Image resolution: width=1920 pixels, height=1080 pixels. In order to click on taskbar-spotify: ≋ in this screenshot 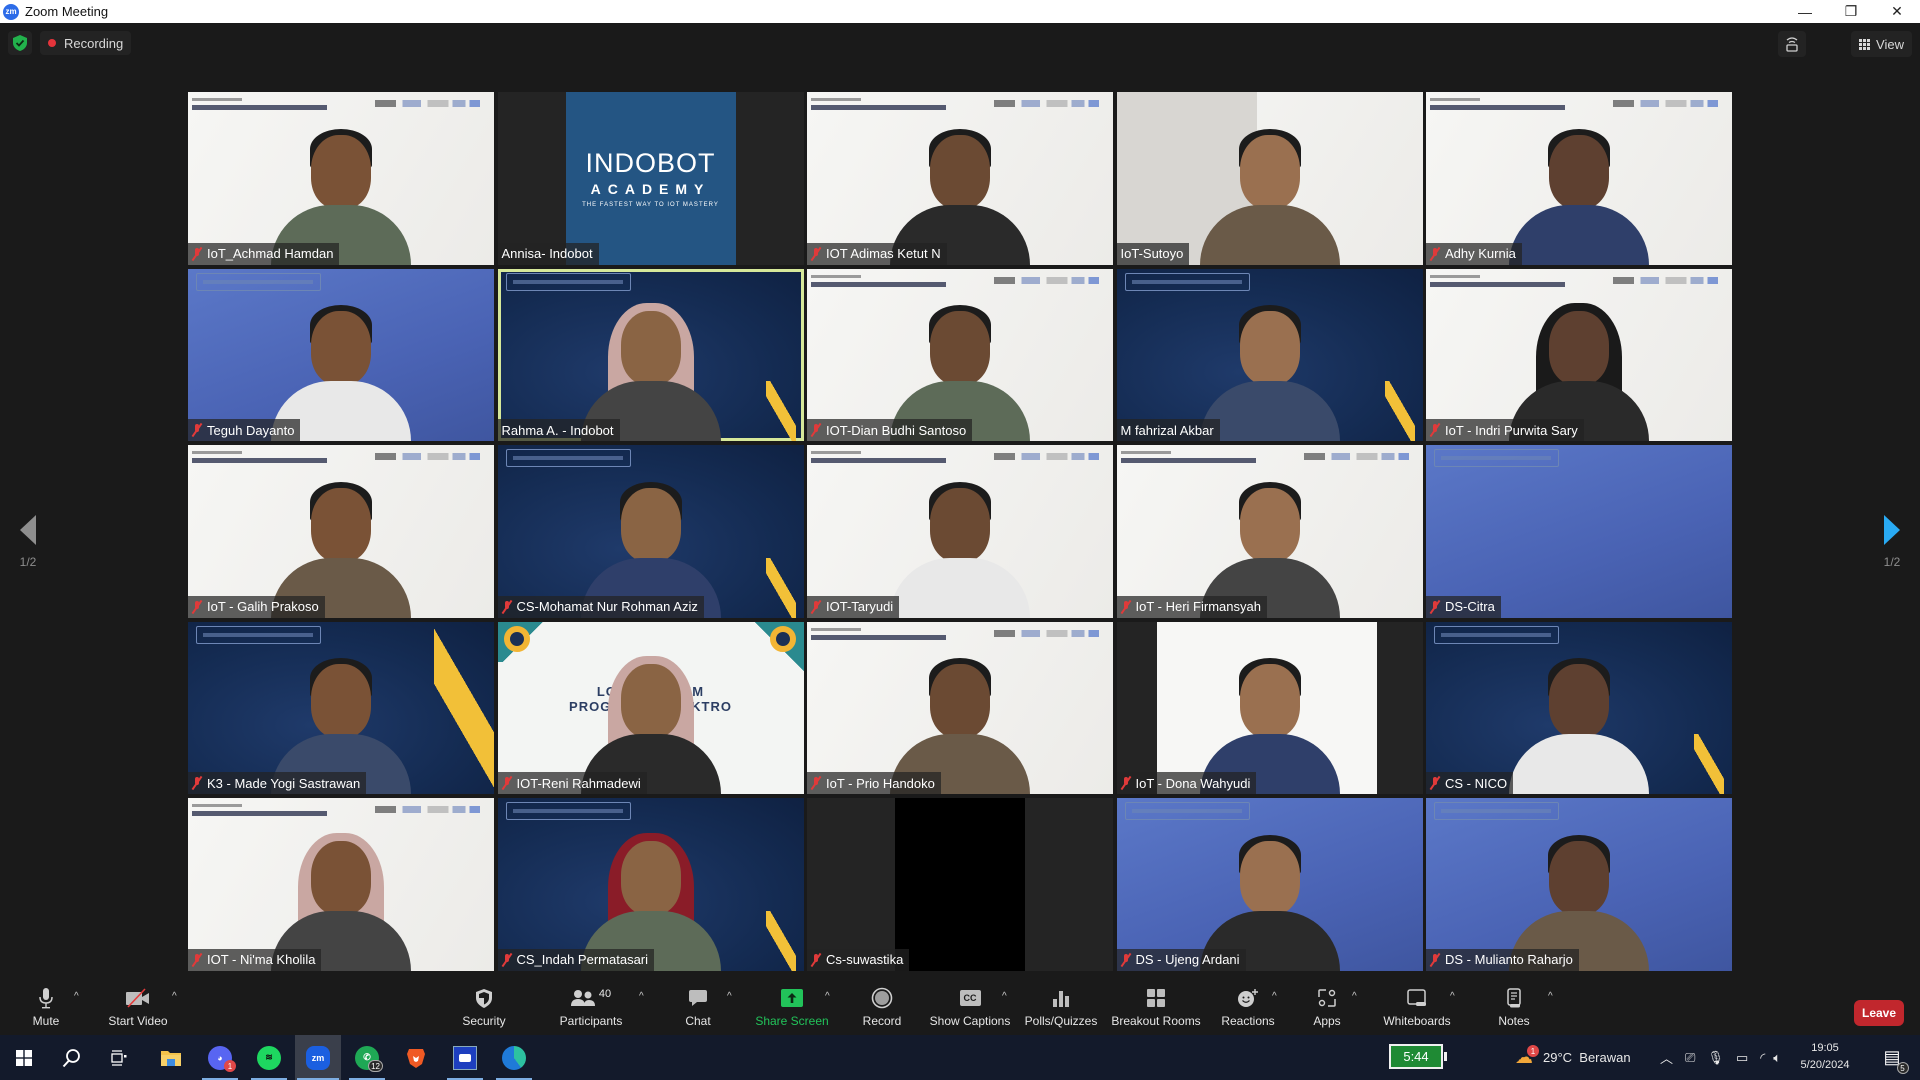, I will do `click(269, 1057)`.